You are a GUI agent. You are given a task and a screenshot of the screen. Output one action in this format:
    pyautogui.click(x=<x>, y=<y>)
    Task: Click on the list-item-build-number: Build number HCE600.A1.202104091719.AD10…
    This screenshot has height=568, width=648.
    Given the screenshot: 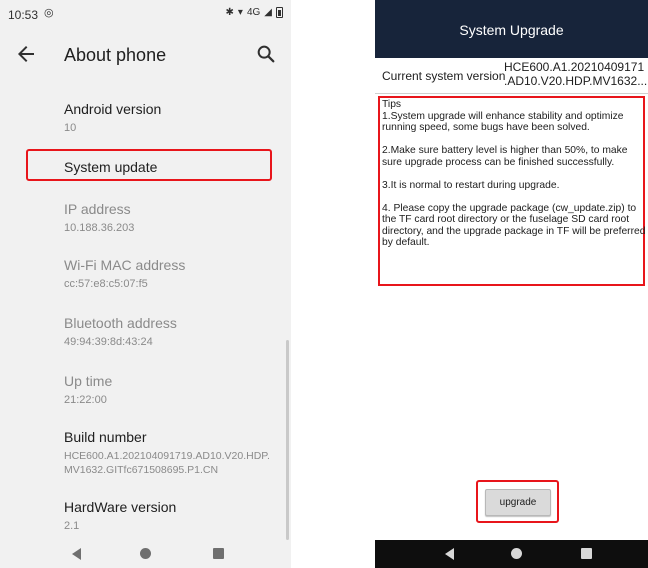 What is the action you would take?
    pyautogui.click(x=176, y=452)
    